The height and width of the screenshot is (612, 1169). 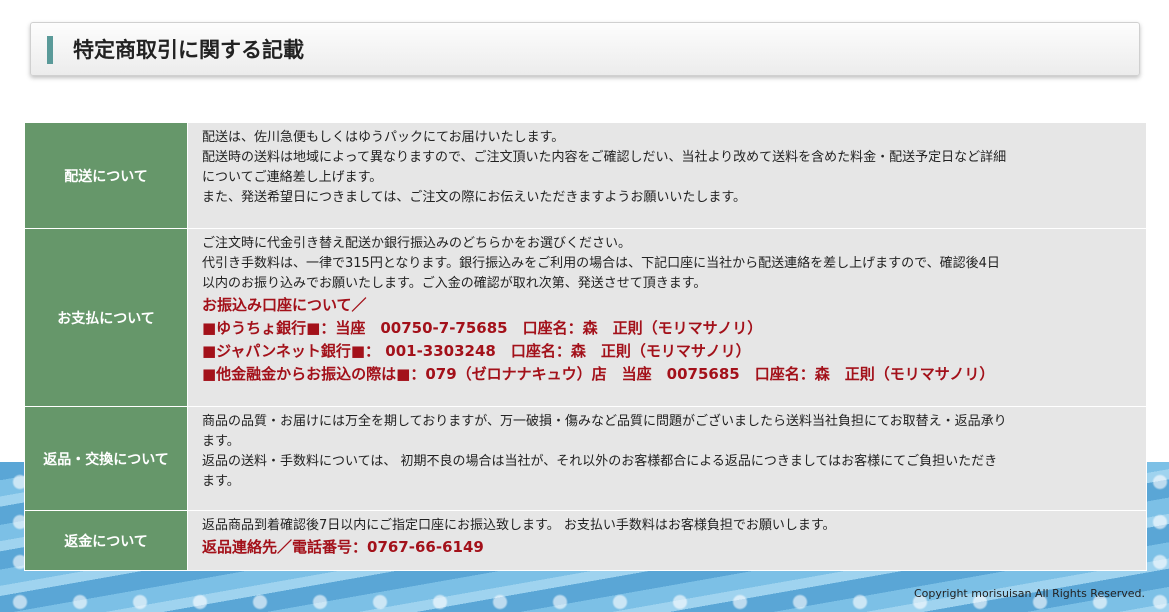 I want to click on text-line: ご注文時に代金引き替え配送か銀行振込みのどちらかをお選びください。, so click(x=417, y=243).